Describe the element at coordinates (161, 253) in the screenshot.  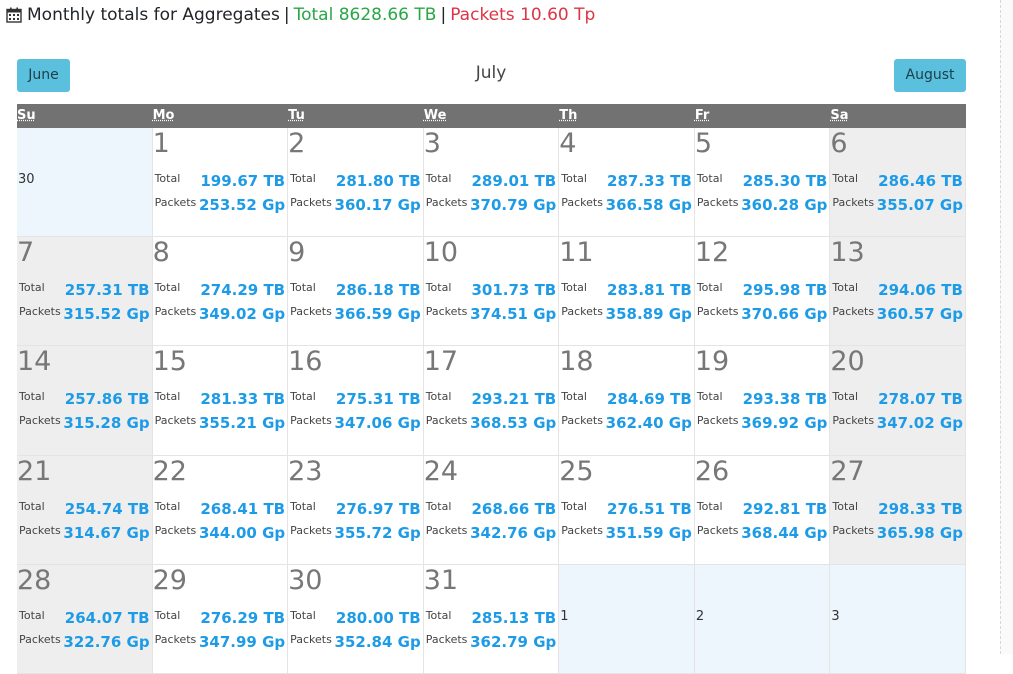
I see `day-number: 8` at that location.